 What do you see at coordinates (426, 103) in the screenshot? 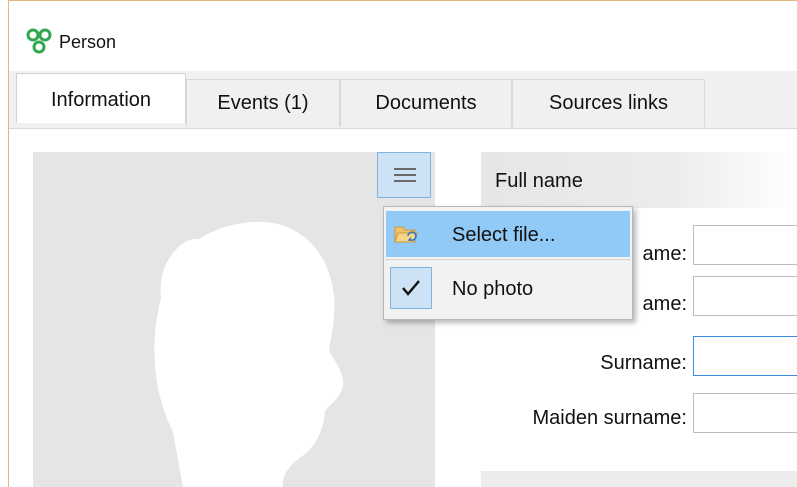
I see `tab-documents: Documents` at bounding box center [426, 103].